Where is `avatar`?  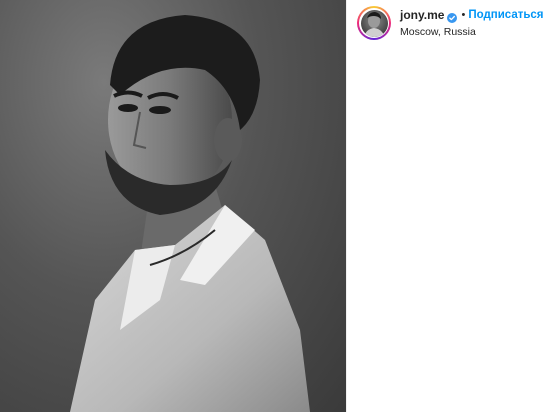
avatar is located at coordinates (374, 23).